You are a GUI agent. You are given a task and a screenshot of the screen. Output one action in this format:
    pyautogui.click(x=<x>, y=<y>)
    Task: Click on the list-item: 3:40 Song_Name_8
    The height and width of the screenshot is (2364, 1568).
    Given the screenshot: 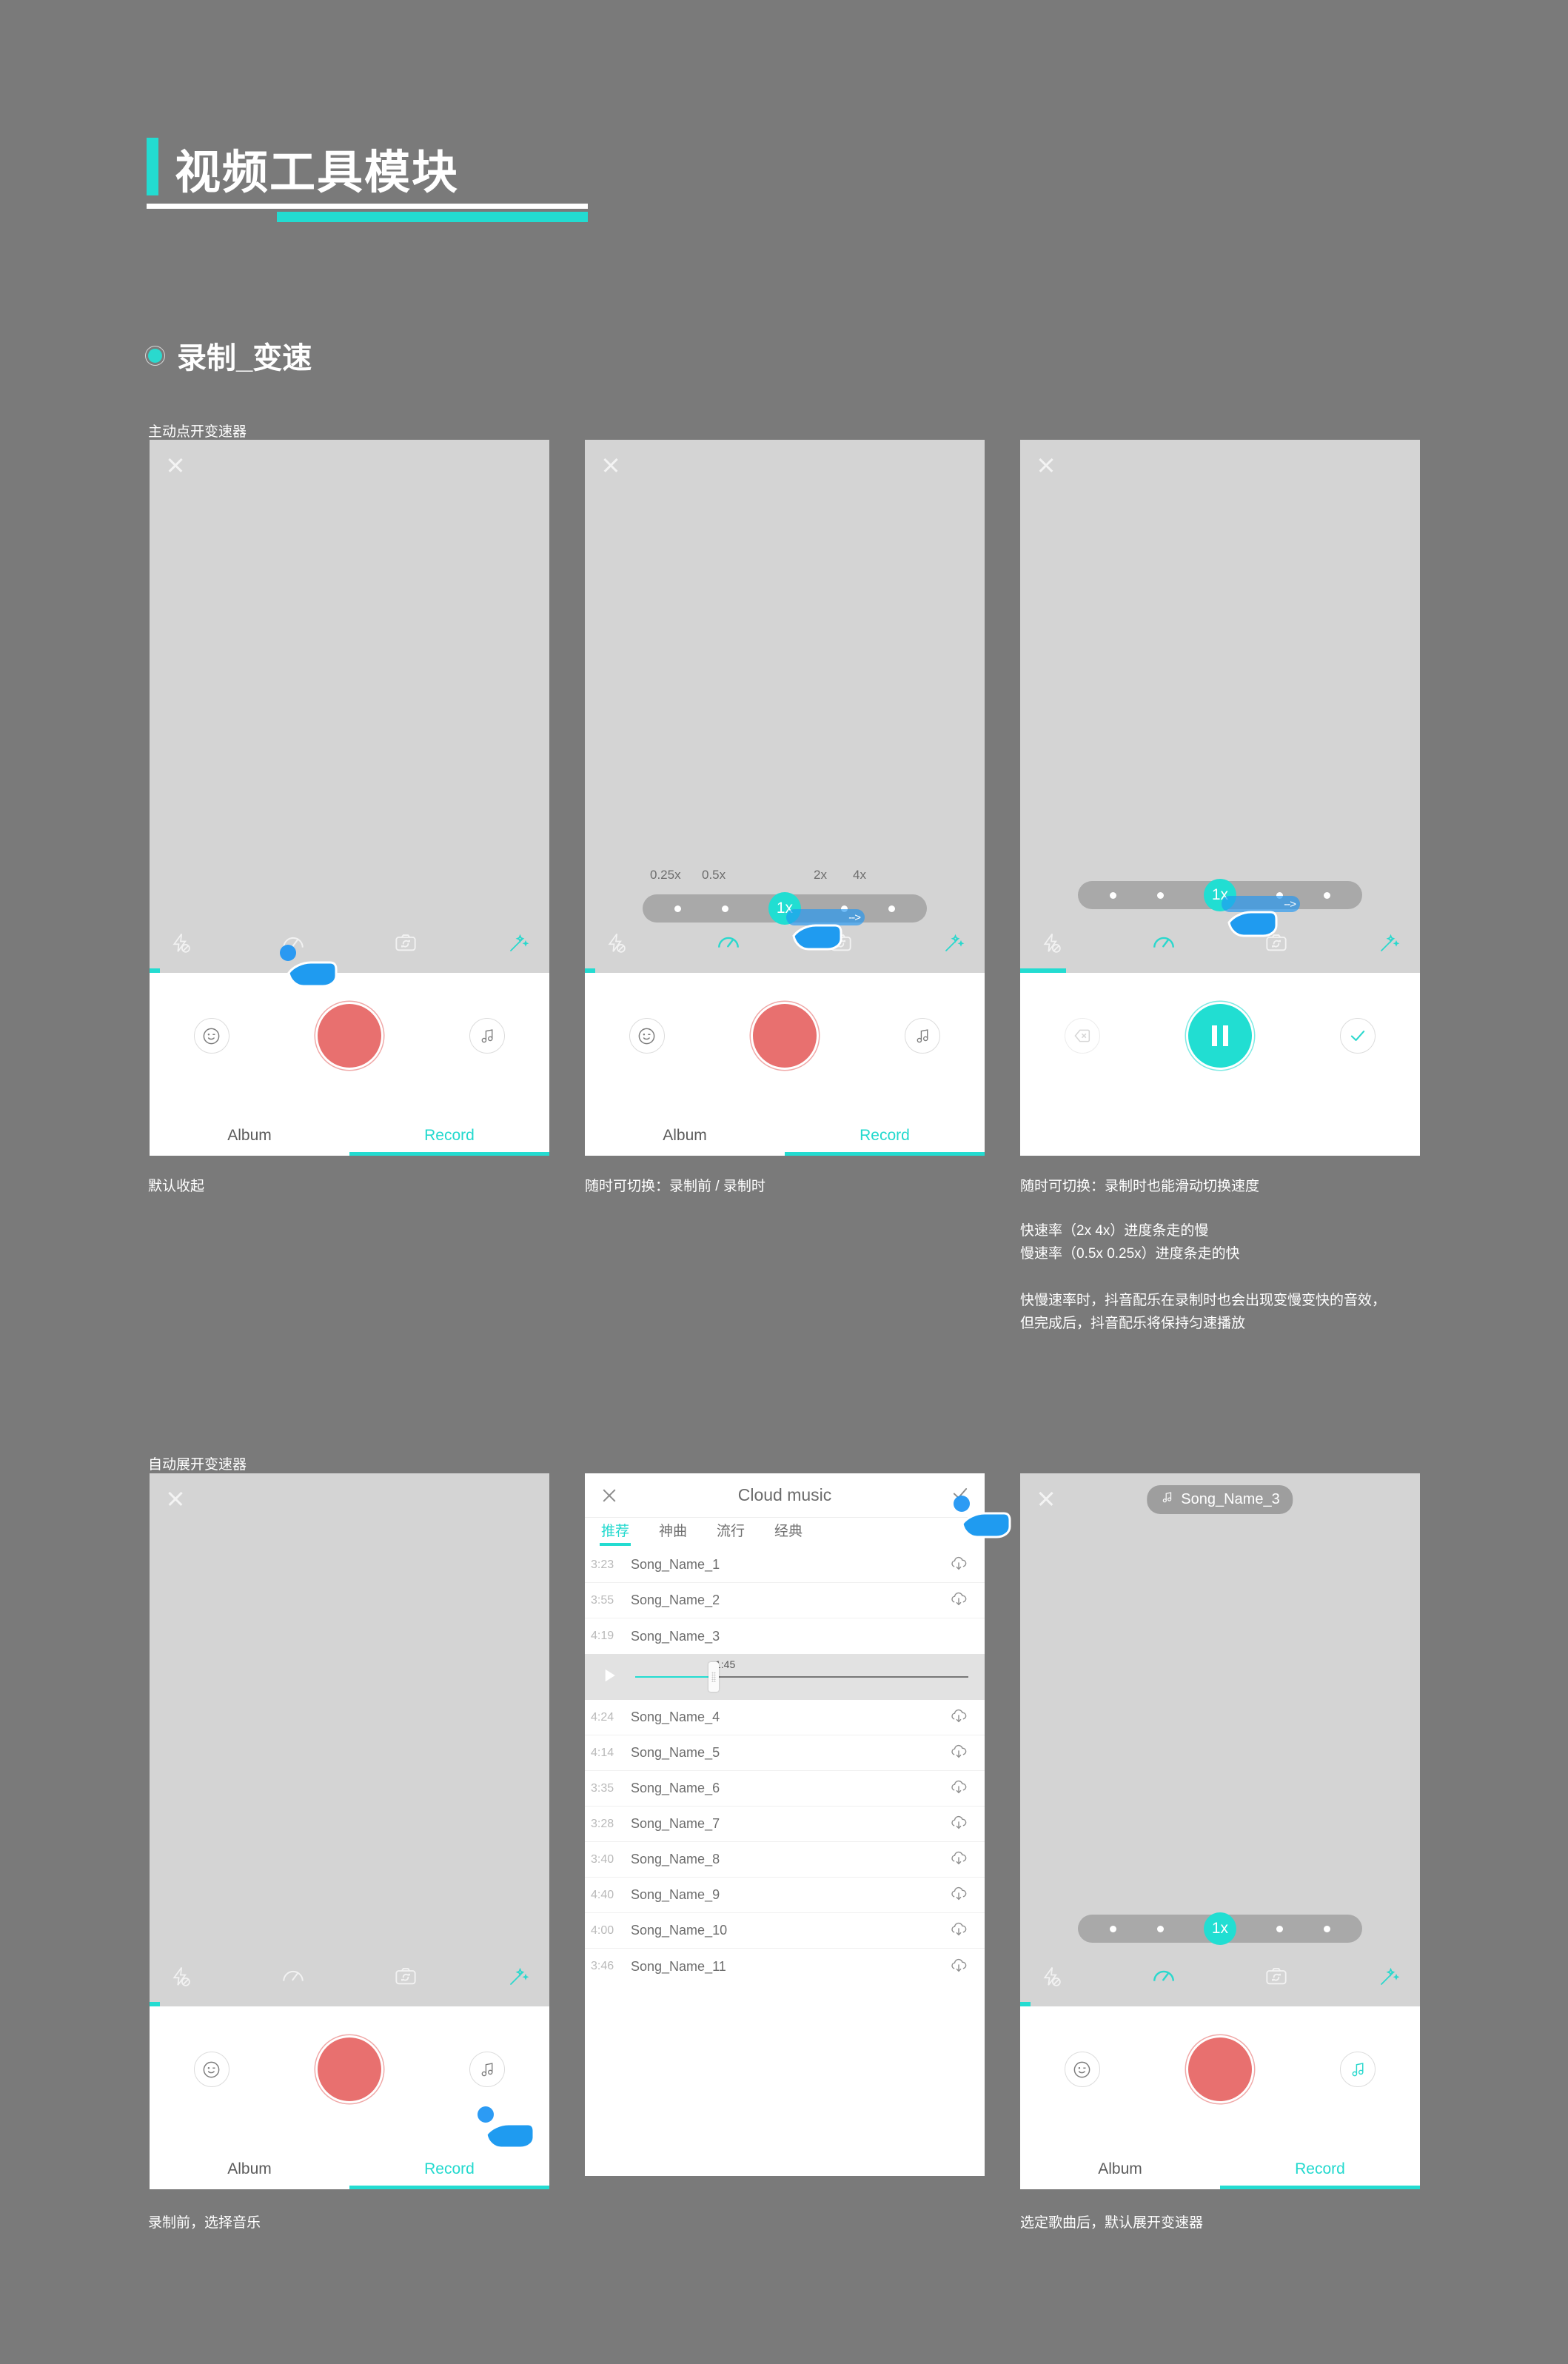 What is the action you would take?
    pyautogui.click(x=785, y=1860)
    